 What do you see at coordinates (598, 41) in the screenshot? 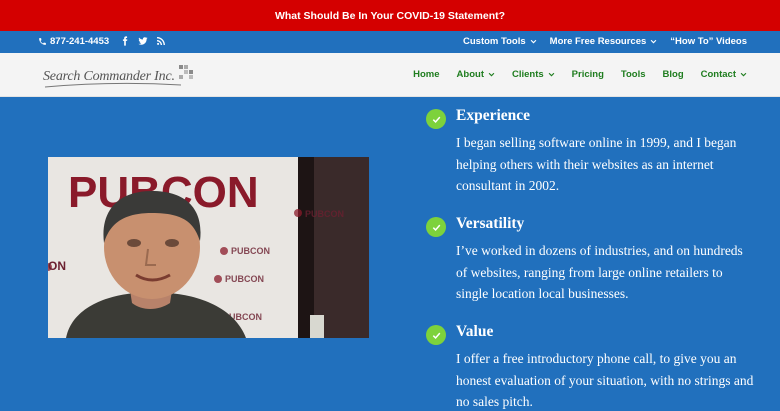
I see `more-free-resources-label: More Free Resources` at bounding box center [598, 41].